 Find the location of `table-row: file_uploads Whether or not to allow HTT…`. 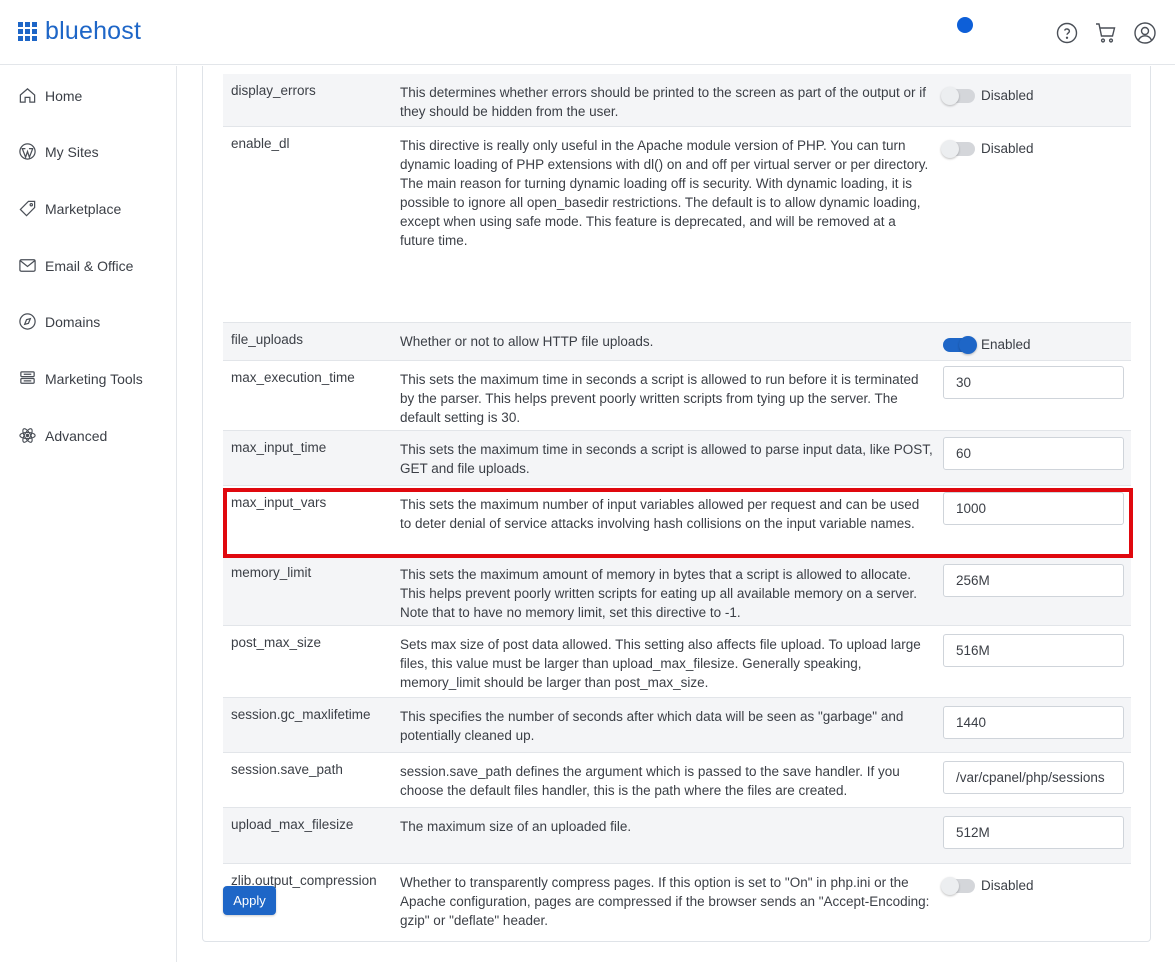

table-row: file_uploads Whether or not to allow HTT… is located at coordinates (677, 342).